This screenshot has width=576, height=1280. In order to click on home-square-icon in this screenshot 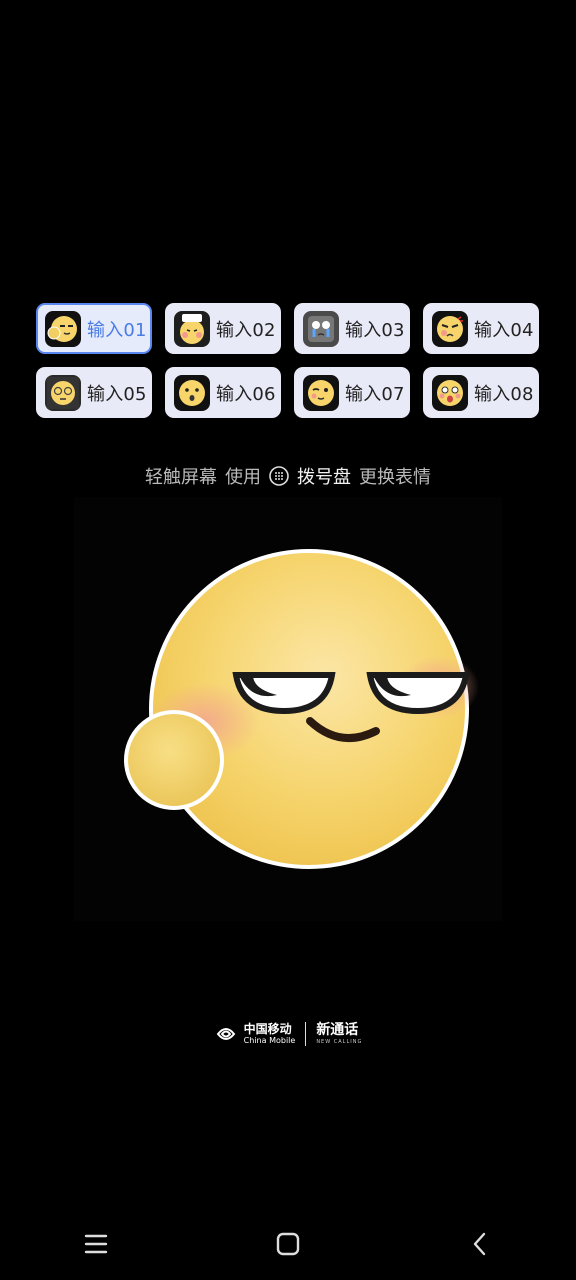, I will do `click(288, 1244)`.